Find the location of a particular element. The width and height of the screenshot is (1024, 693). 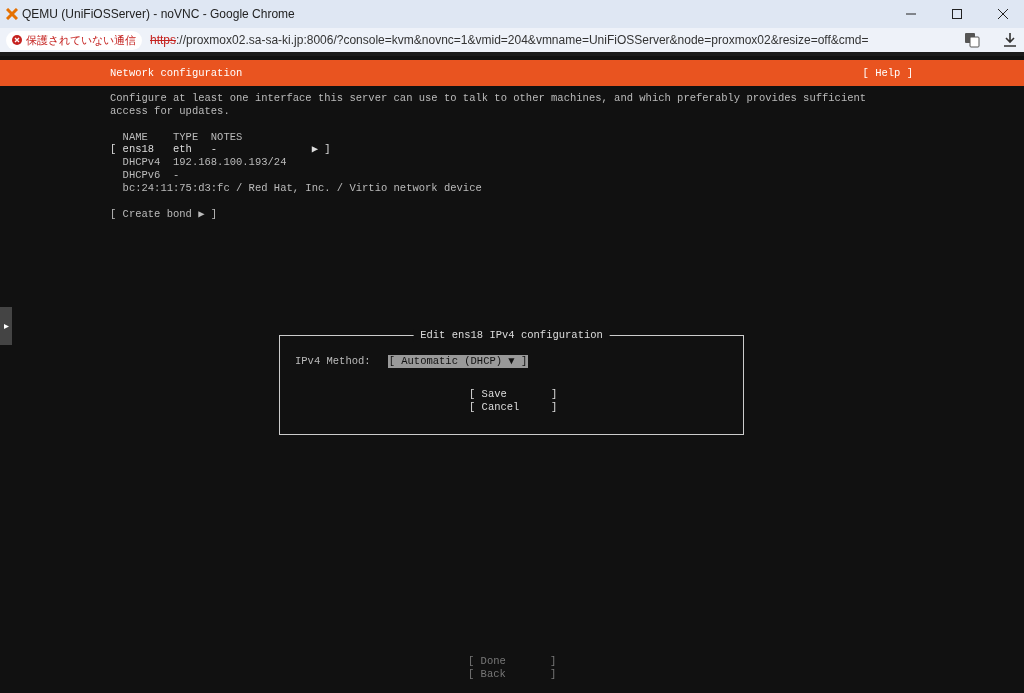

help-button: [ Help ] is located at coordinates (887, 73).